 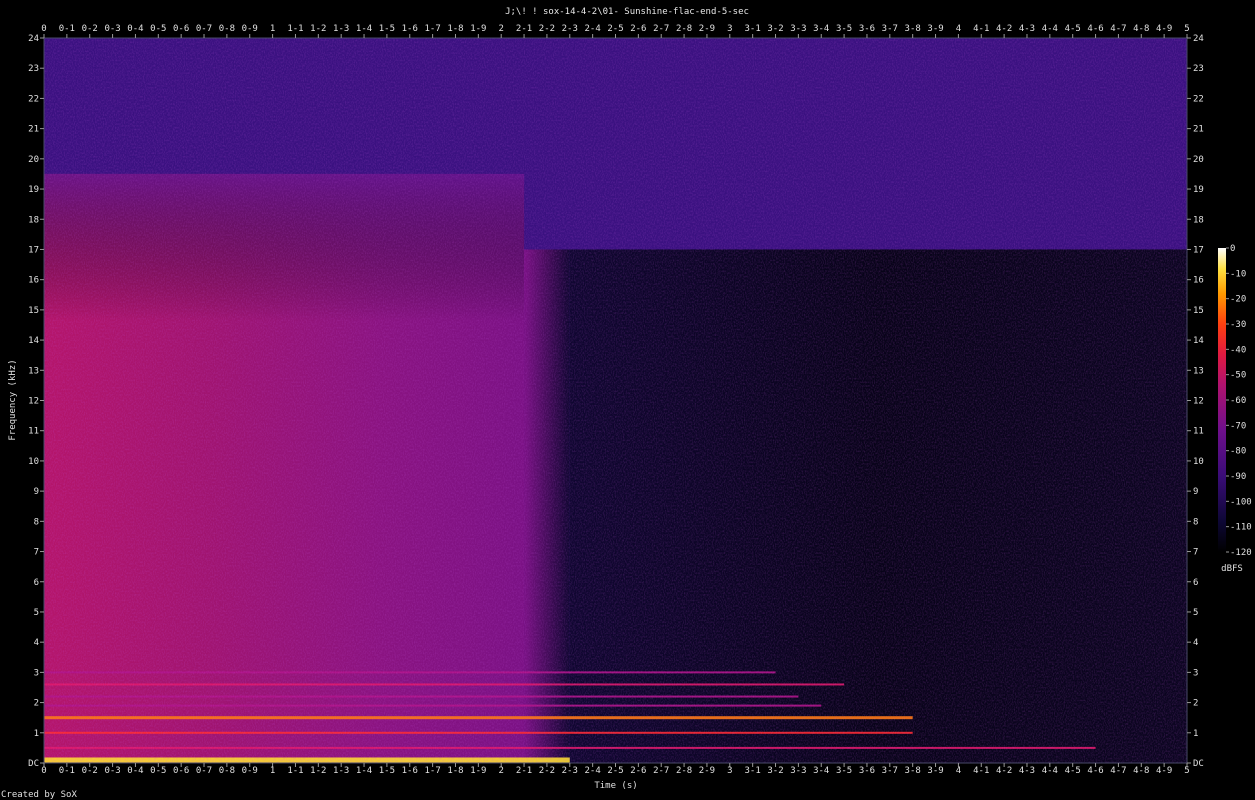 What do you see at coordinates (158, 29) in the screenshot?
I see `x-top-tick-label: 0-5` at bounding box center [158, 29].